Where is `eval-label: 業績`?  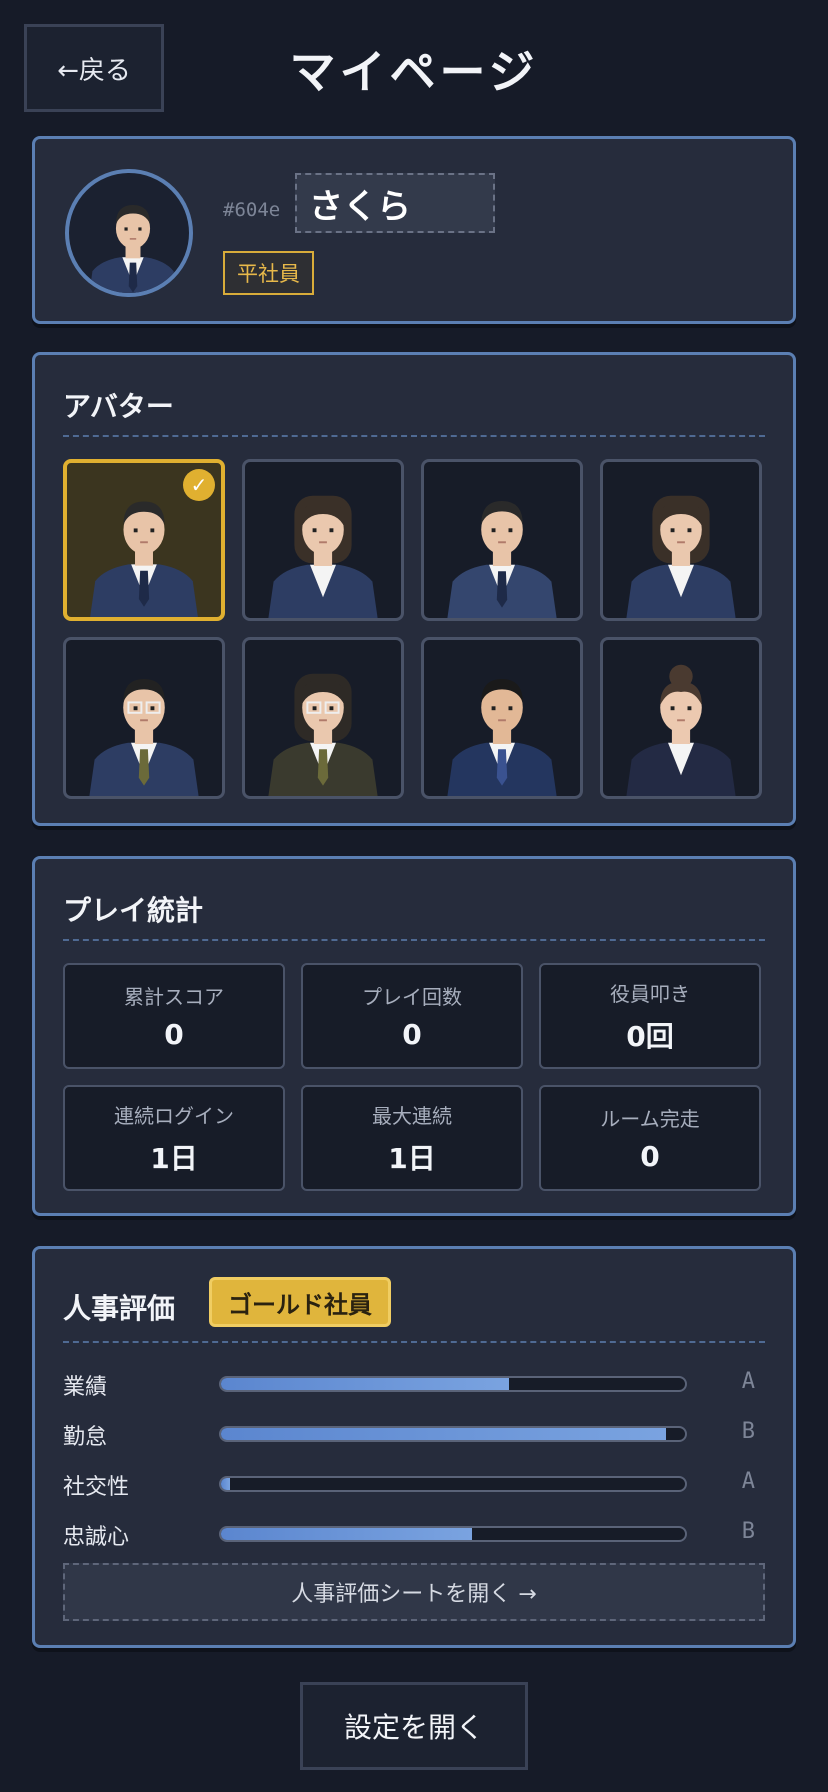 eval-label: 業績 is located at coordinates (85, 1387).